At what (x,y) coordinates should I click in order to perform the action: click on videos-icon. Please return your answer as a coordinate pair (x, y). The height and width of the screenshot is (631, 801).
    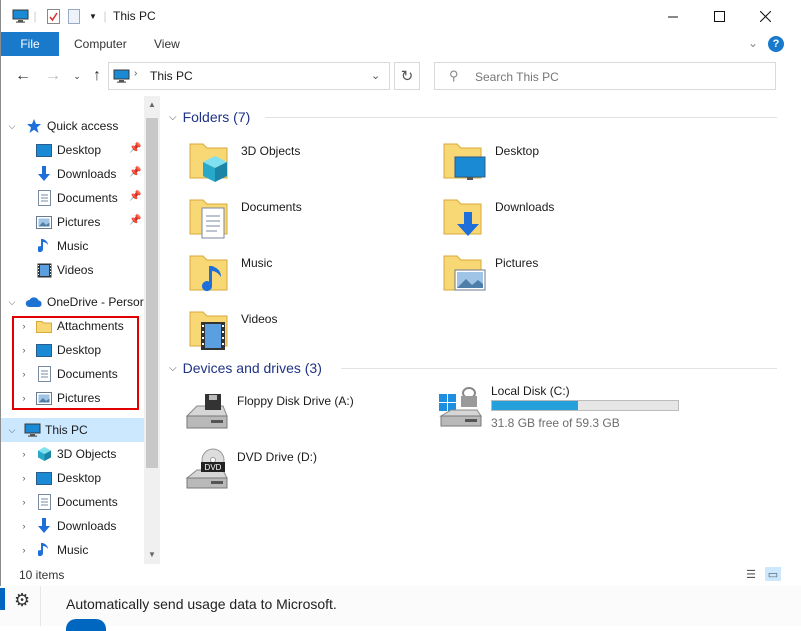
    Looking at the image, I should click on (44, 270).